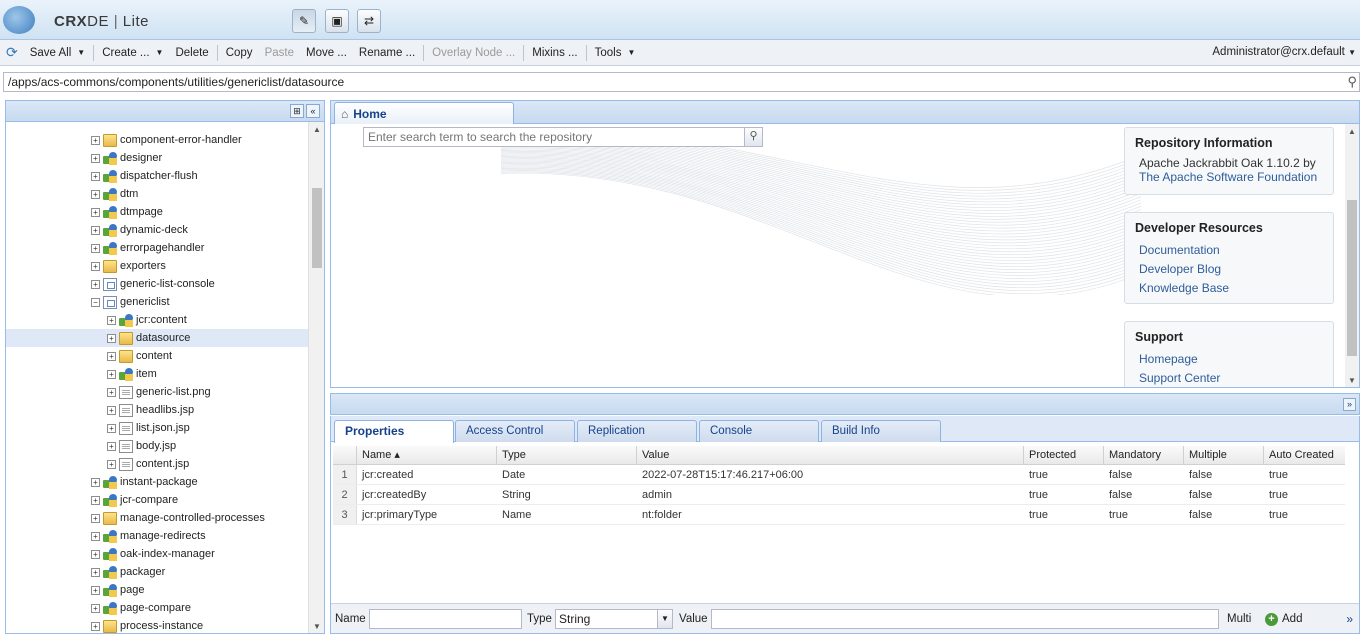 This screenshot has height=634, width=1360. I want to click on user-menu: Administrator@crx.default ▼, so click(1284, 52).